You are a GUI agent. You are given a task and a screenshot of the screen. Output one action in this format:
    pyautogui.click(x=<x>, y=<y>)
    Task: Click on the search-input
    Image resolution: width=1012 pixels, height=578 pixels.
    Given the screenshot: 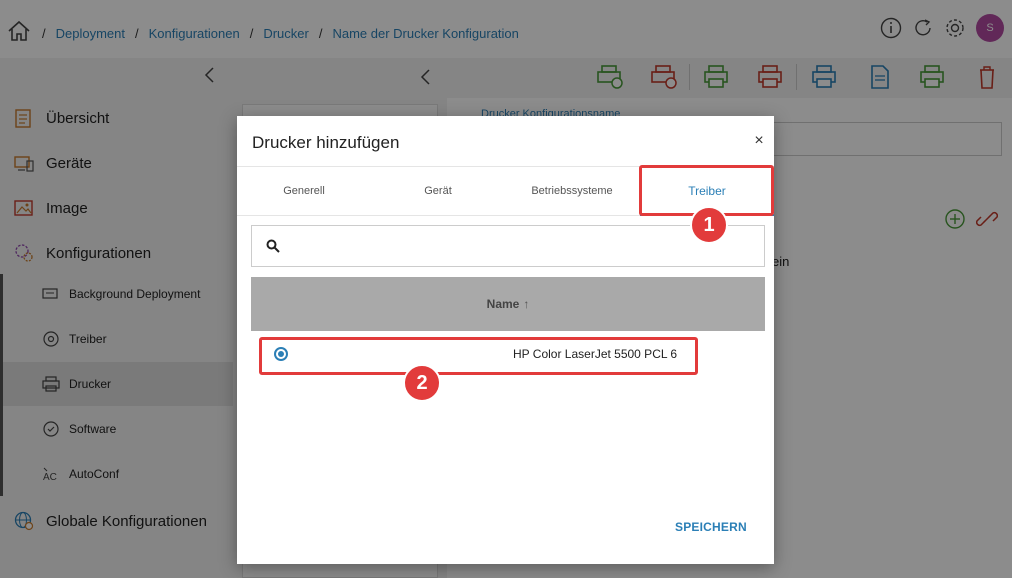 What is the action you would take?
    pyautogui.click(x=522, y=246)
    